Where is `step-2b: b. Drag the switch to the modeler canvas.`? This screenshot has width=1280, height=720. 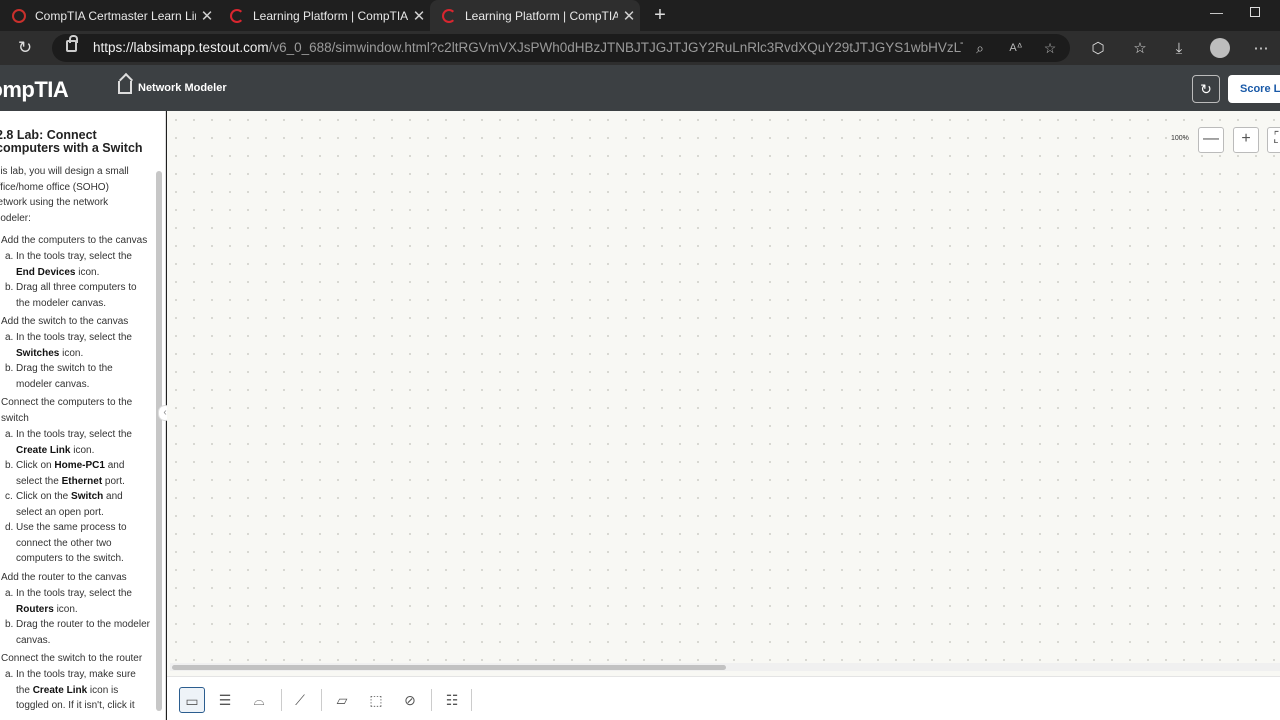
step-2b: b. Drag the switch to the modeler canvas. is located at coordinates (59, 376).